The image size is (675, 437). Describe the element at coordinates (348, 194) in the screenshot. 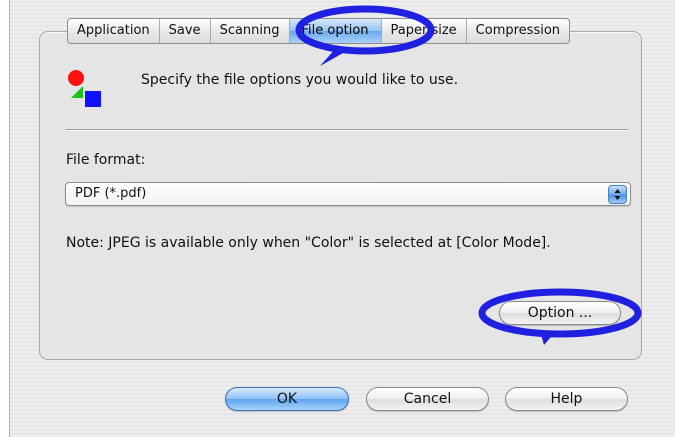

I see `file-format-select: PDF (*.pdf)` at that location.